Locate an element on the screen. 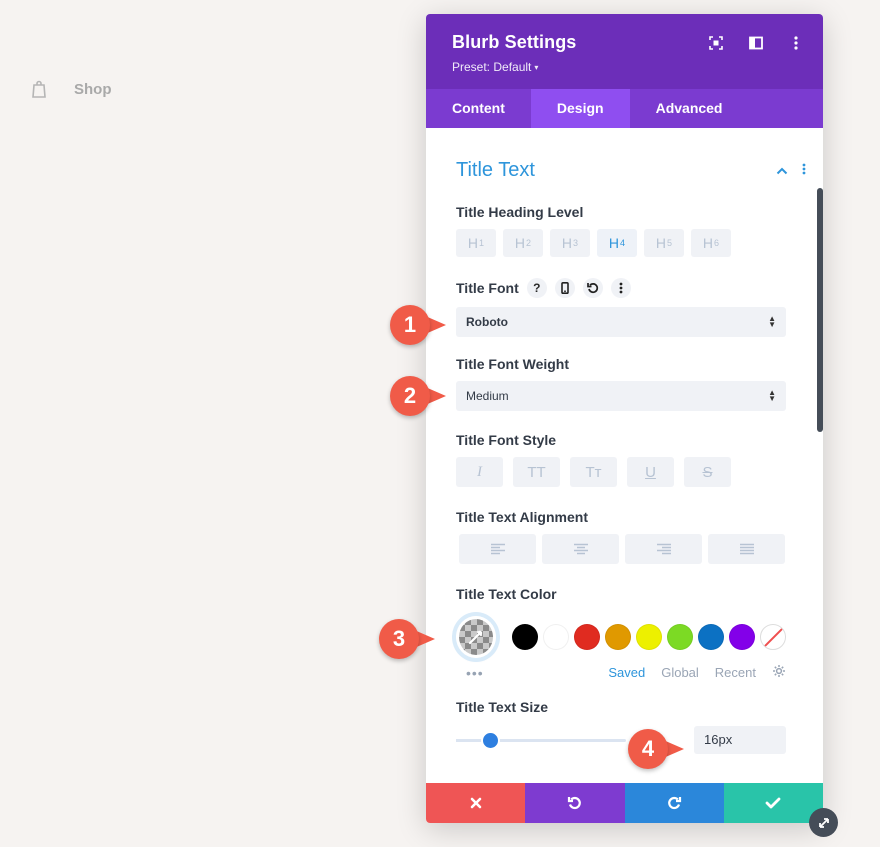 The height and width of the screenshot is (847, 880). colors-tab-recent: Recent is located at coordinates (735, 672).